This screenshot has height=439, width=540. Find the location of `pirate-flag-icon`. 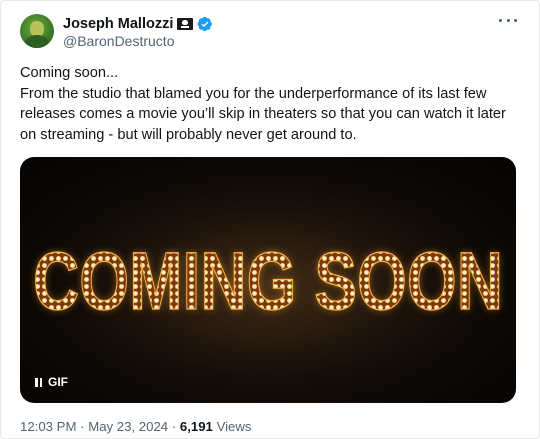

pirate-flag-icon is located at coordinates (185, 24).